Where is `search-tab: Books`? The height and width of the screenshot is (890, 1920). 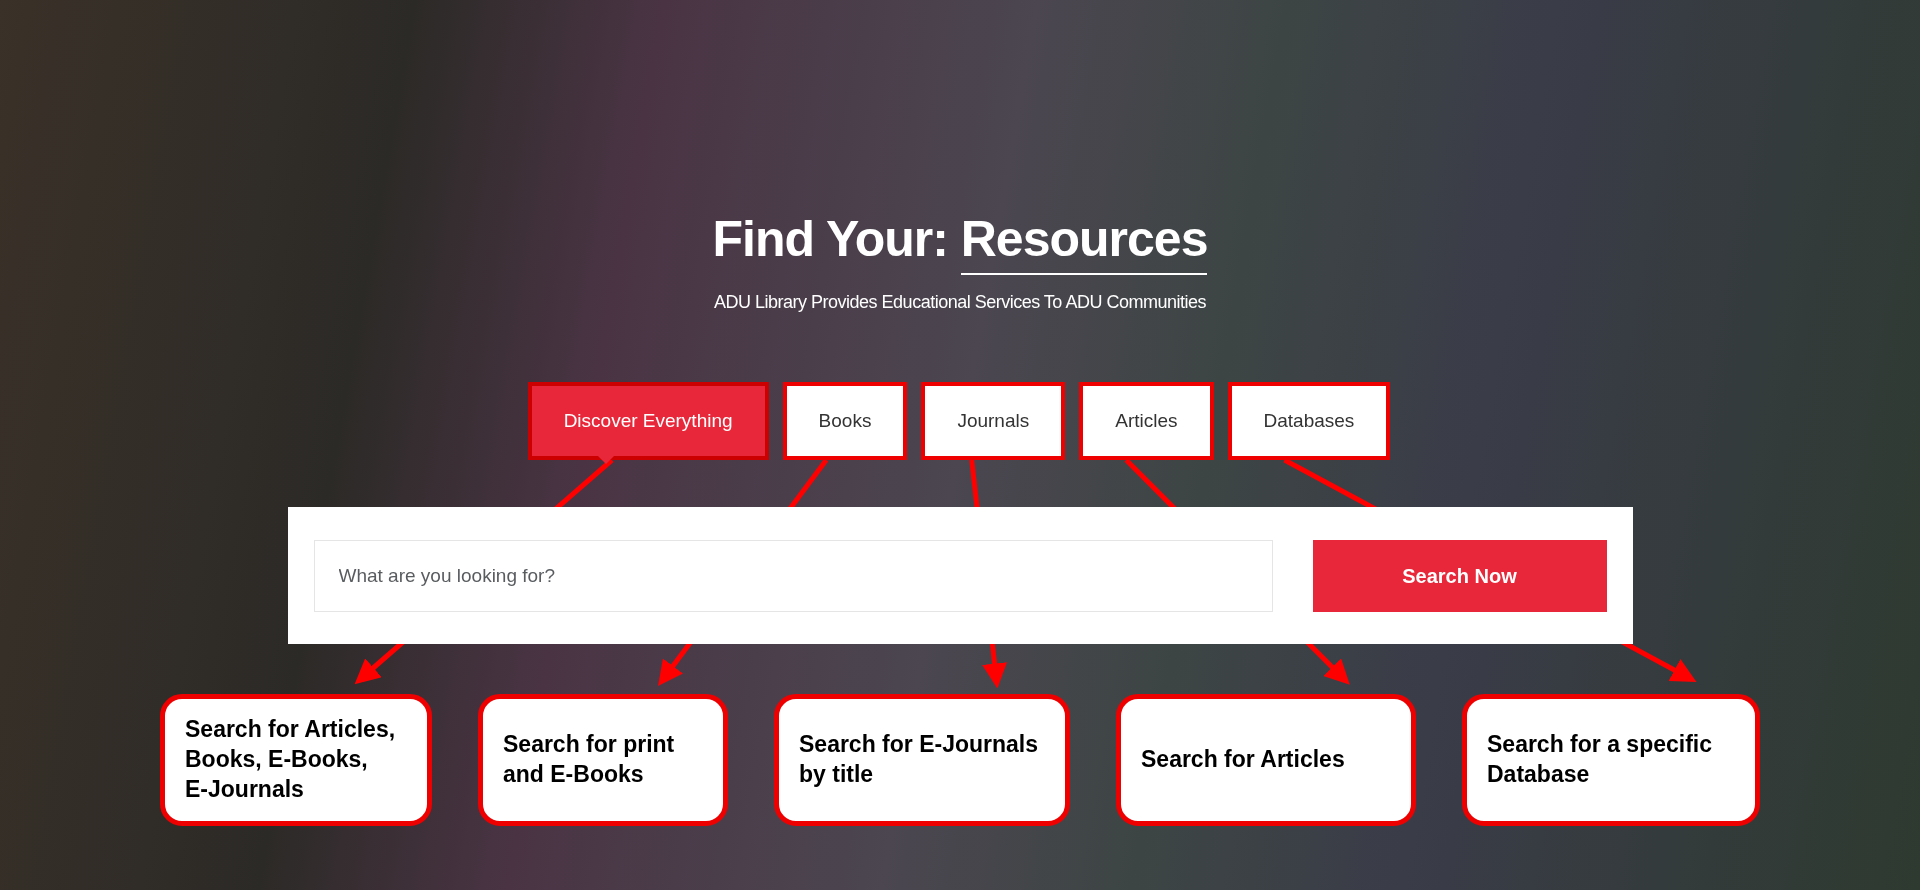
search-tab: Books is located at coordinates (845, 421).